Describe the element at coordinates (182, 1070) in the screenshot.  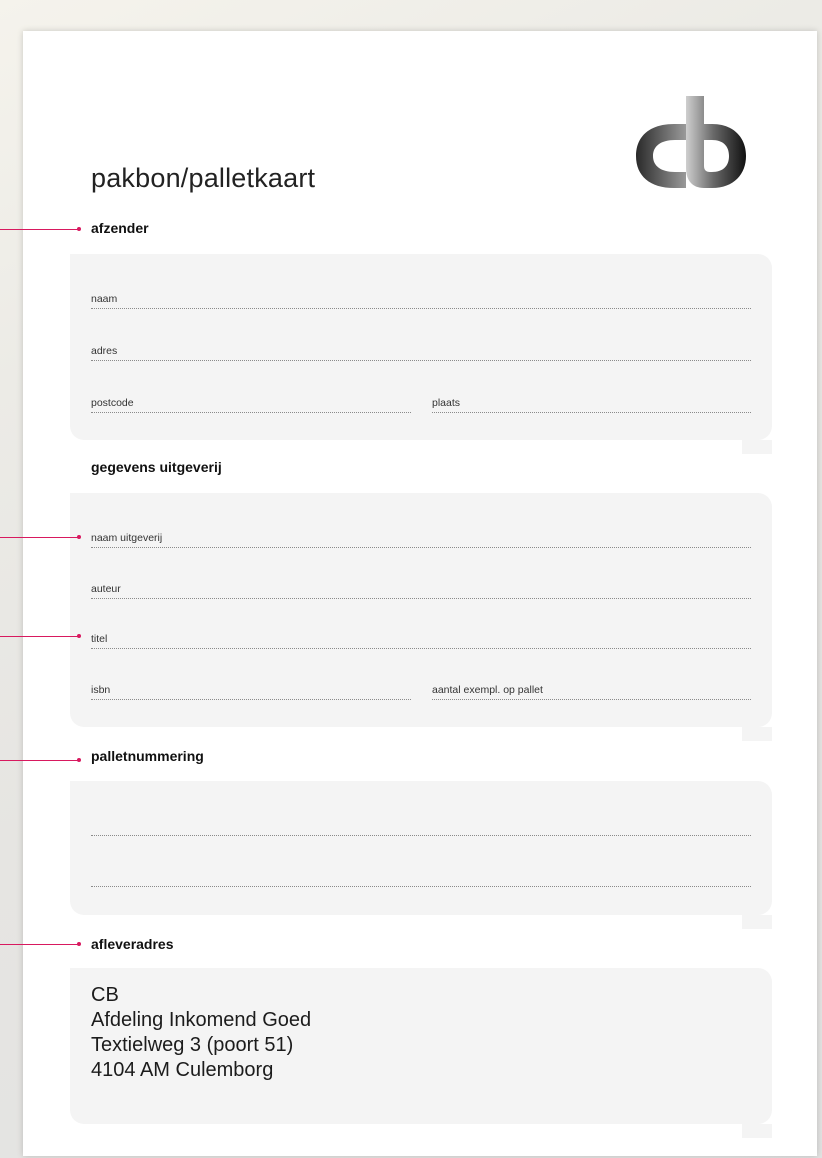
I see `address-line-city: 4104 AM Culemborg` at that location.